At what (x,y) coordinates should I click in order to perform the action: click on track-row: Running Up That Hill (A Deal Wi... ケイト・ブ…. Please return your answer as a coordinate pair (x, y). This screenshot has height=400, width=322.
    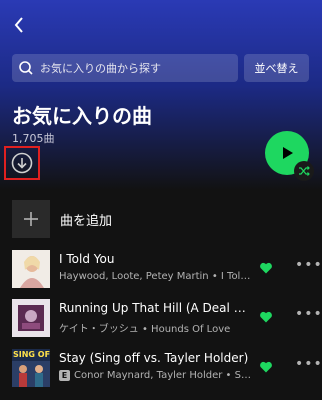
    Looking at the image, I should click on (167, 319).